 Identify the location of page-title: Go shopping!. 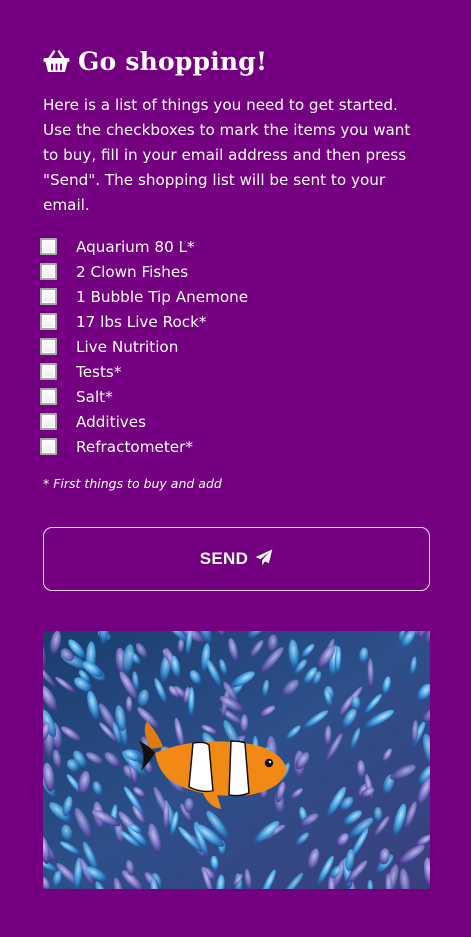
(173, 61).